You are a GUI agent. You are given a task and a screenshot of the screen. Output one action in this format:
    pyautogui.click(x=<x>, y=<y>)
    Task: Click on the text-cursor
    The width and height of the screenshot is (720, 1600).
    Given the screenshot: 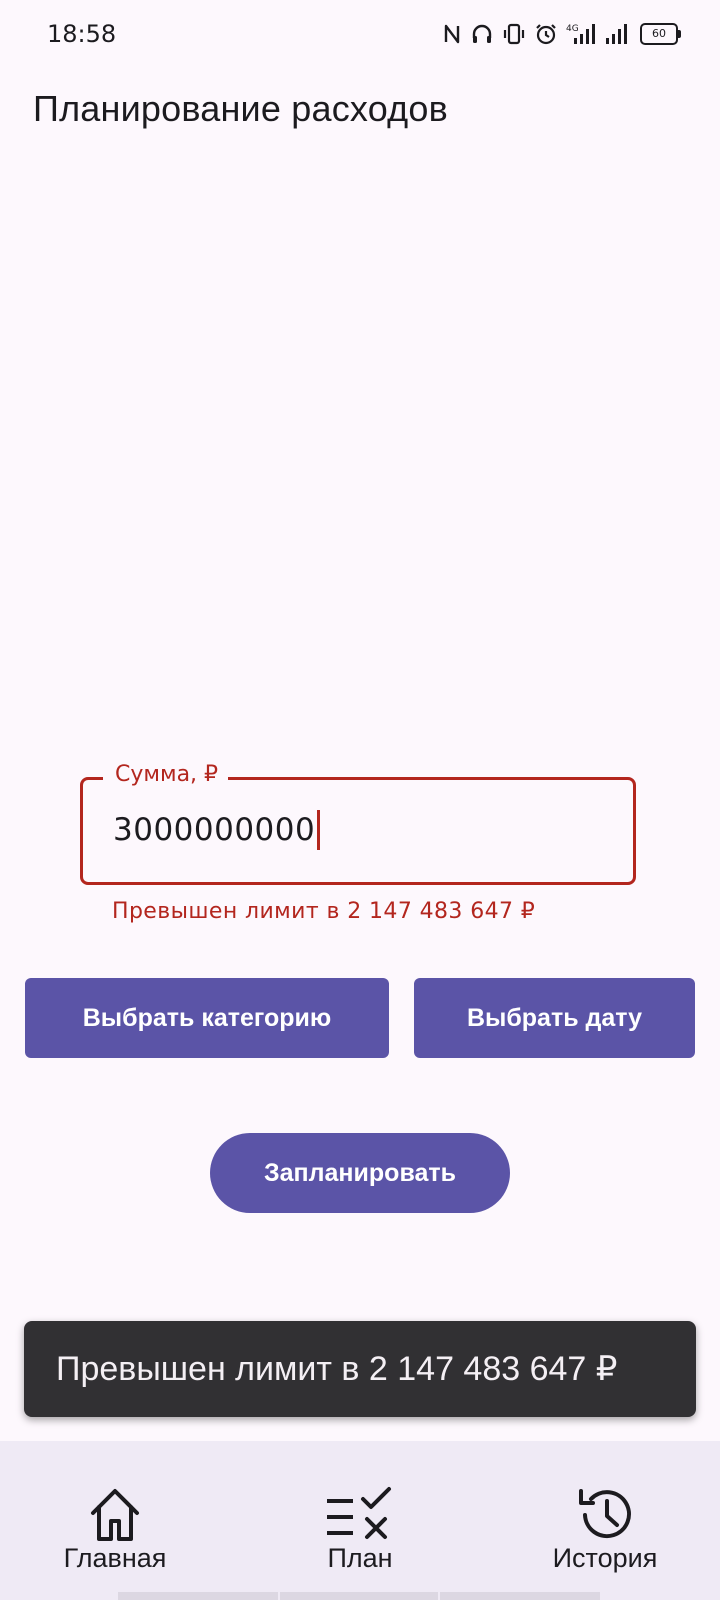 What is the action you would take?
    pyautogui.click(x=319, y=830)
    